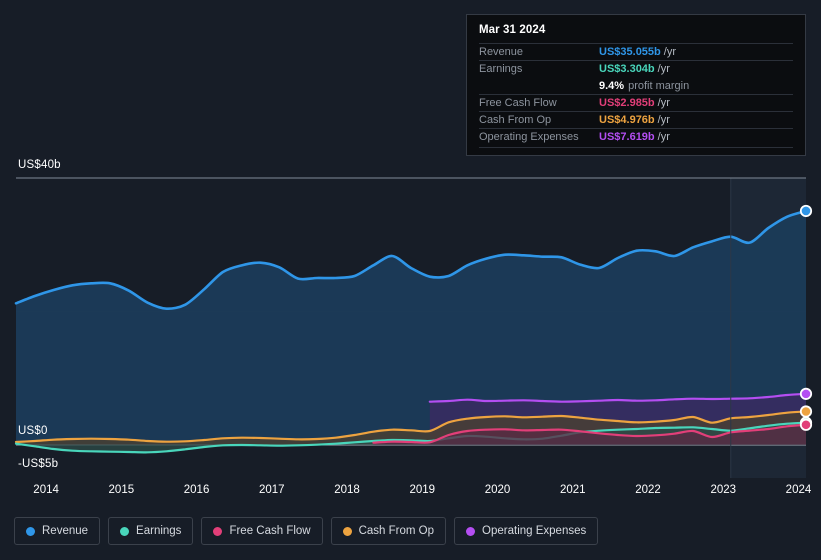 The image size is (821, 560). What do you see at coordinates (347, 490) in the screenshot?
I see `x-axis-tick-2018: 2018` at bounding box center [347, 490].